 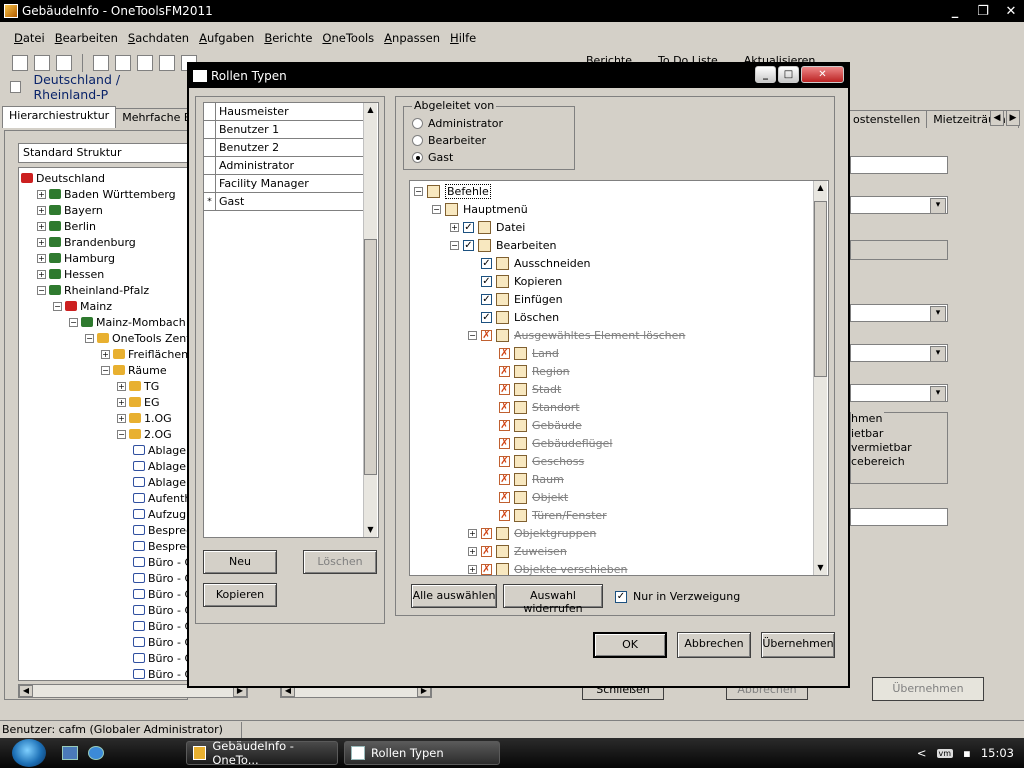 What do you see at coordinates (432, 157) in the screenshot?
I see `radio-gast: Gast` at bounding box center [432, 157].